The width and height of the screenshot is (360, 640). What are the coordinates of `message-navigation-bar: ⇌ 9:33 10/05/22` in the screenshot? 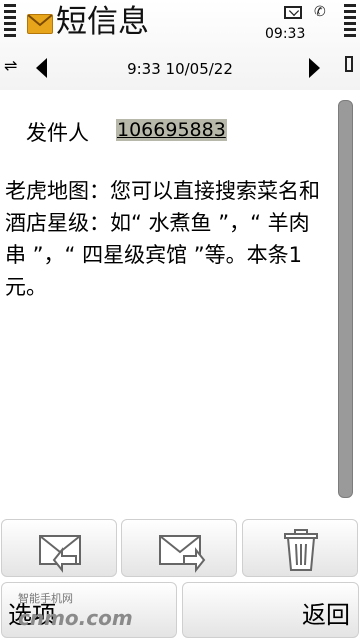 It's located at (180, 69).